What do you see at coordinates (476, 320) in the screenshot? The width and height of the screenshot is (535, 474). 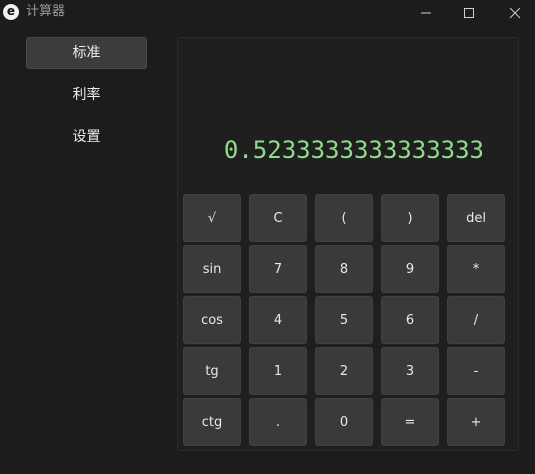 I see `divide-key: /` at bounding box center [476, 320].